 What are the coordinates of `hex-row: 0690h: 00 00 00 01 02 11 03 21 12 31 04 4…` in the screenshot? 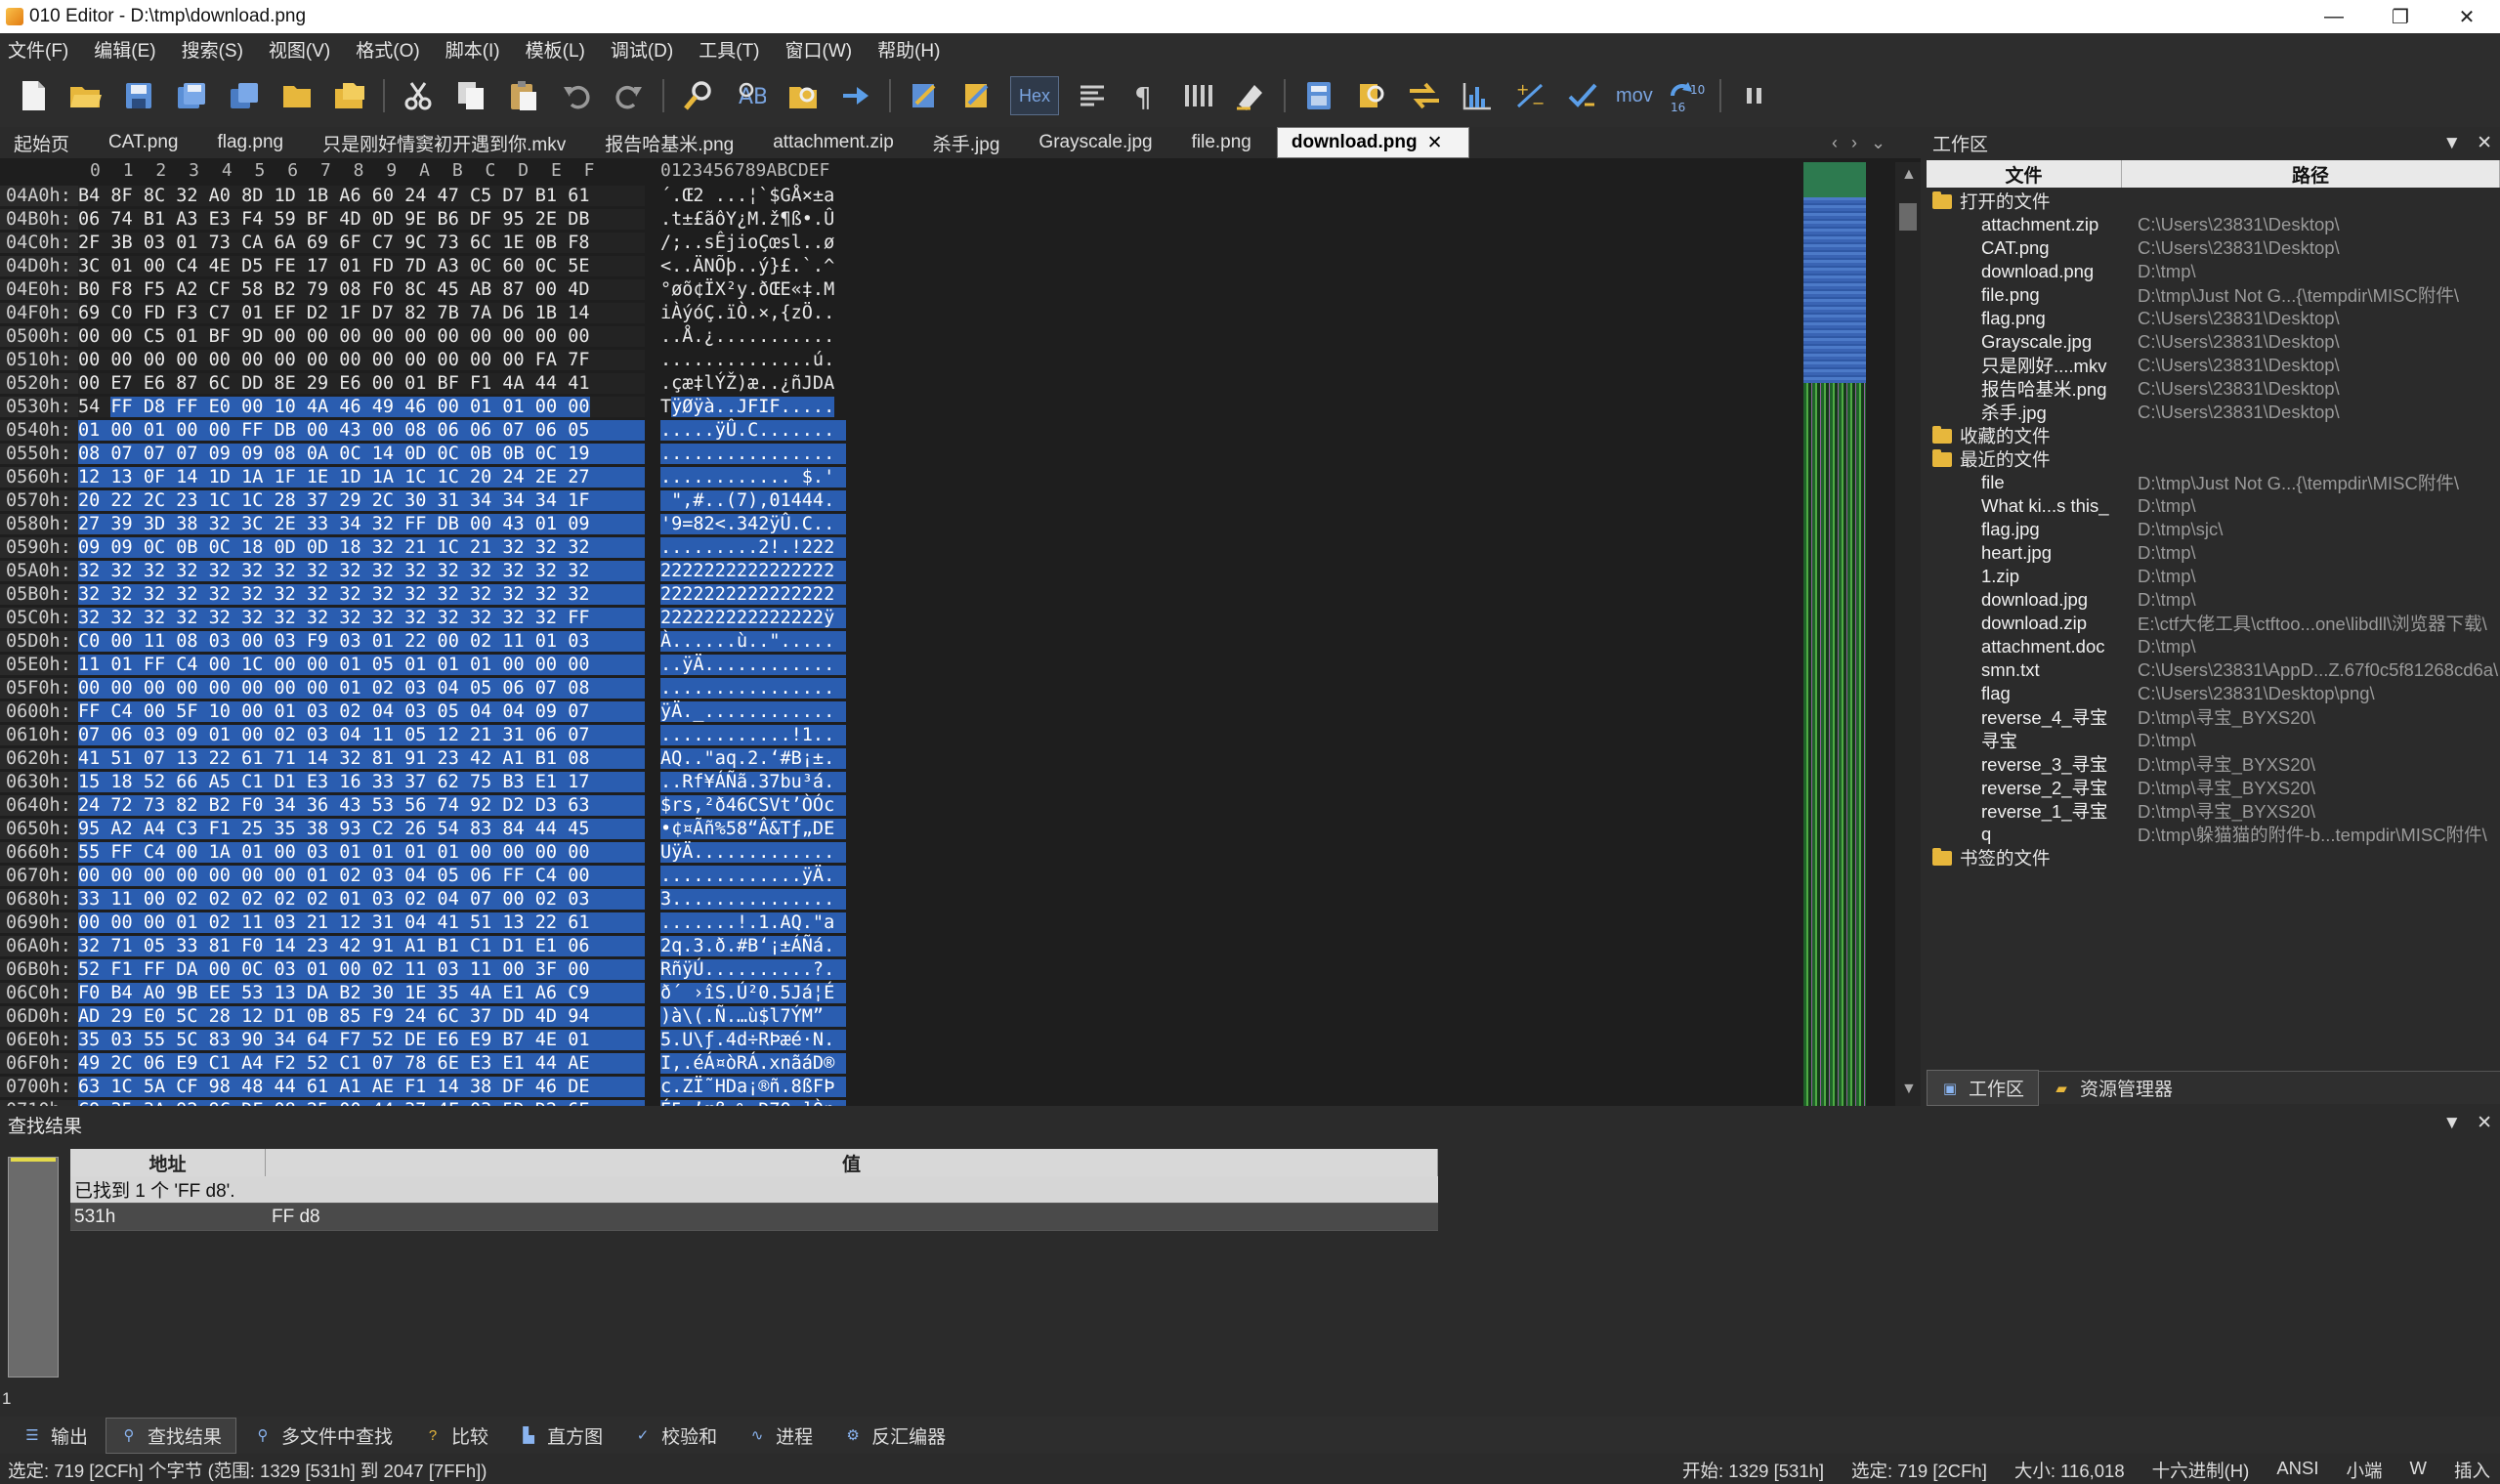 It's located at (423, 922).